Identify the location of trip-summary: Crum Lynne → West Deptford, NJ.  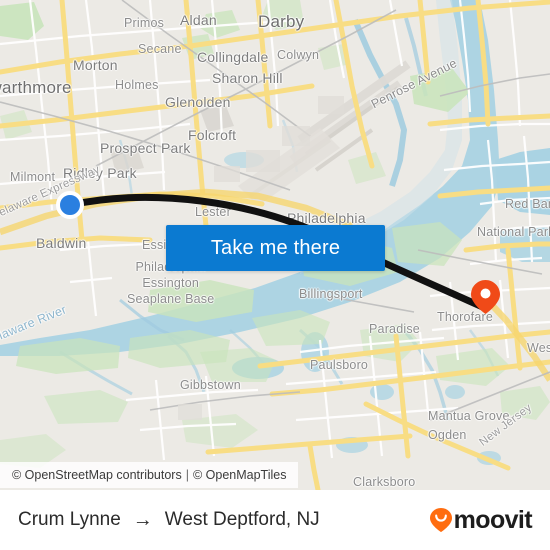
(169, 520).